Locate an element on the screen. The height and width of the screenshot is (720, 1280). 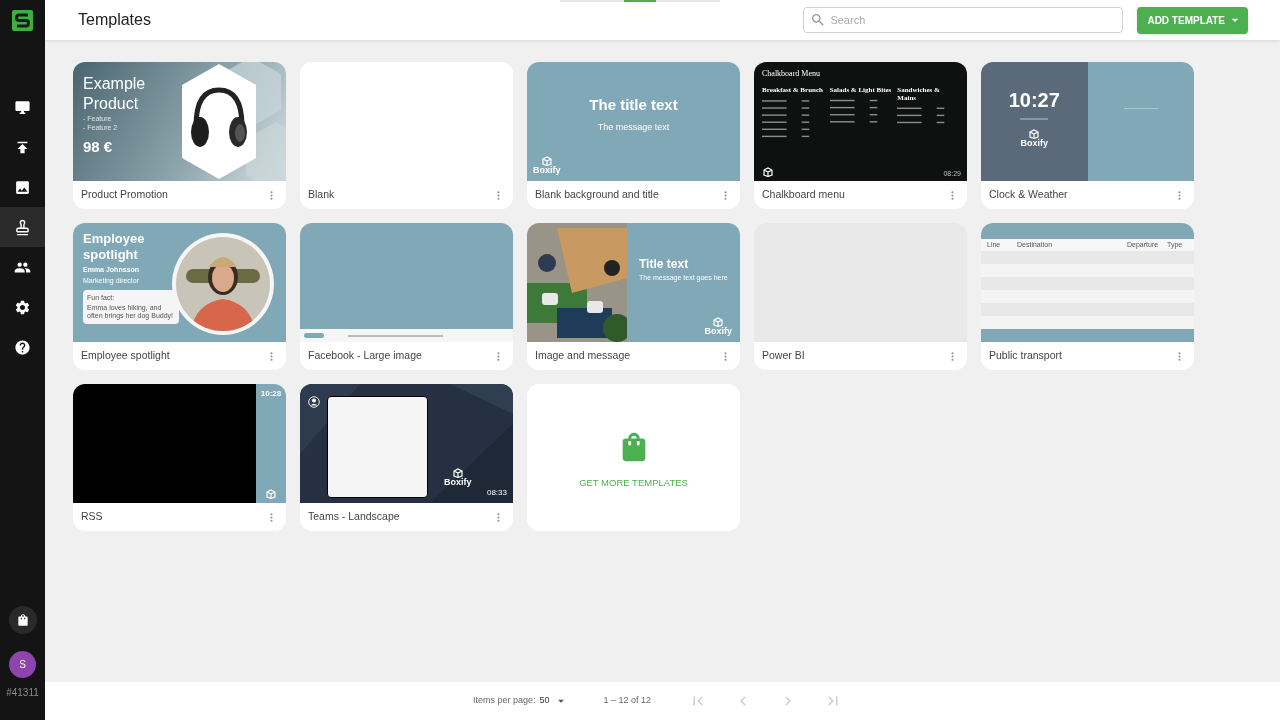
clock-time: 10:27 is located at coordinates (1034, 100).